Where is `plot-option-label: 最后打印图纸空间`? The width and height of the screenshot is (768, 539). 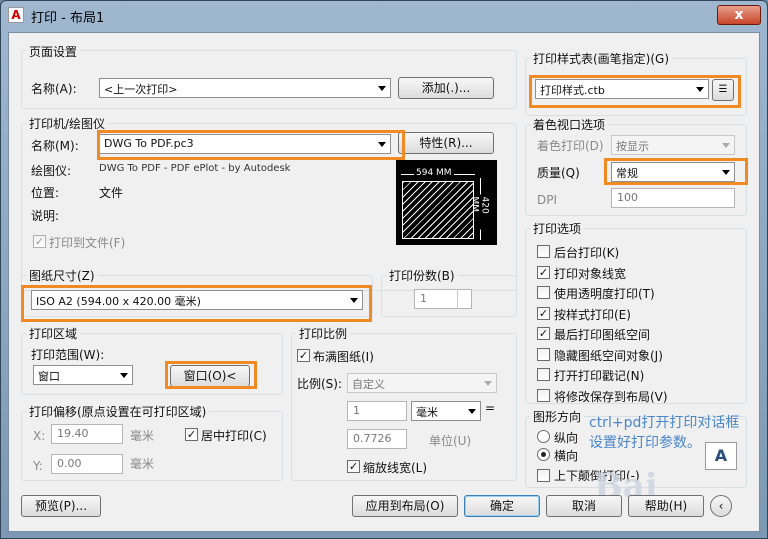
plot-option-label: 最后打印图纸空间 is located at coordinates (602, 335).